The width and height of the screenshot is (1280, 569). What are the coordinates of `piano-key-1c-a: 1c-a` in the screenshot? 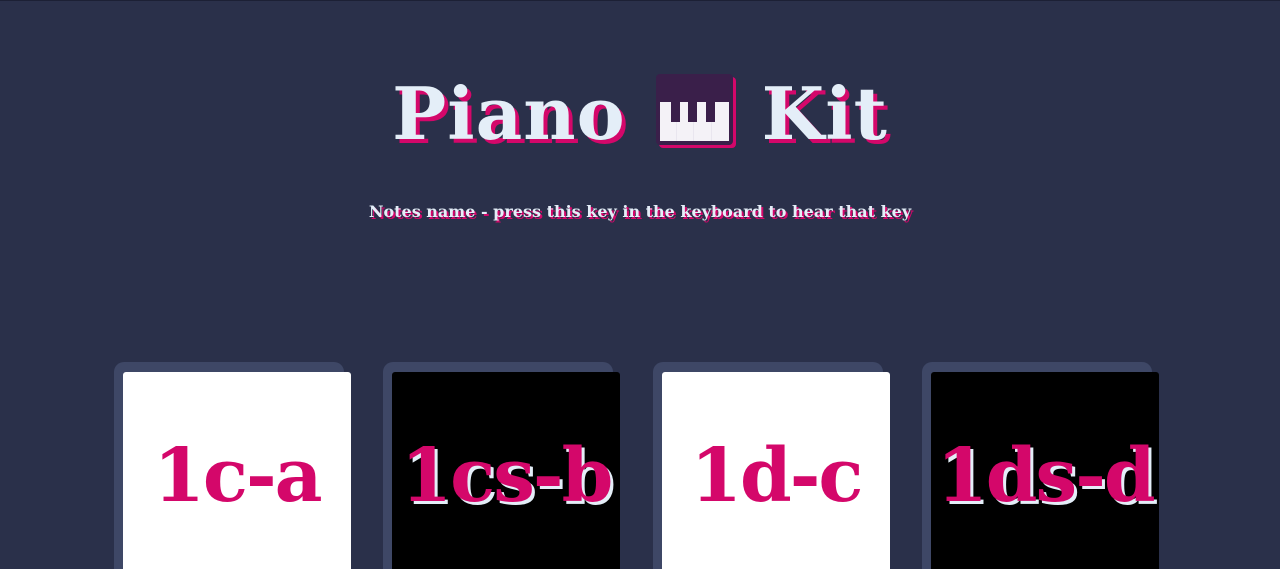 It's located at (232, 465).